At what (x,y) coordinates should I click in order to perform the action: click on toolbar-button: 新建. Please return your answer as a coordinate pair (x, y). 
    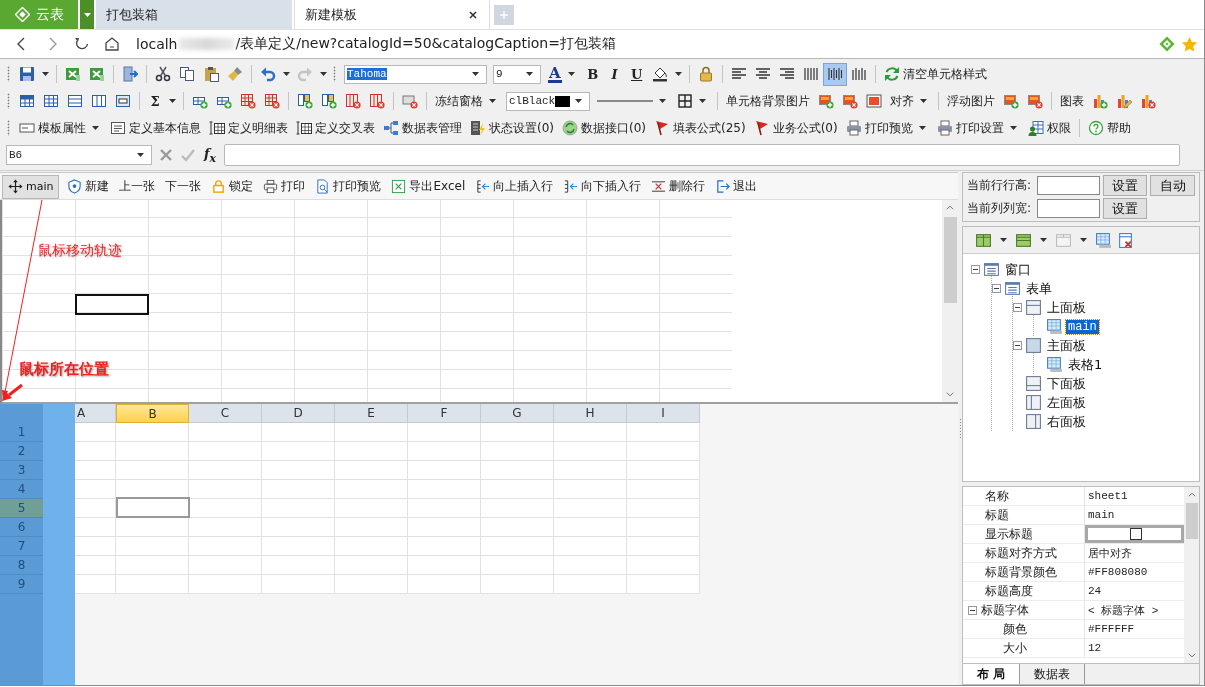
    Looking at the image, I should click on (88, 186).